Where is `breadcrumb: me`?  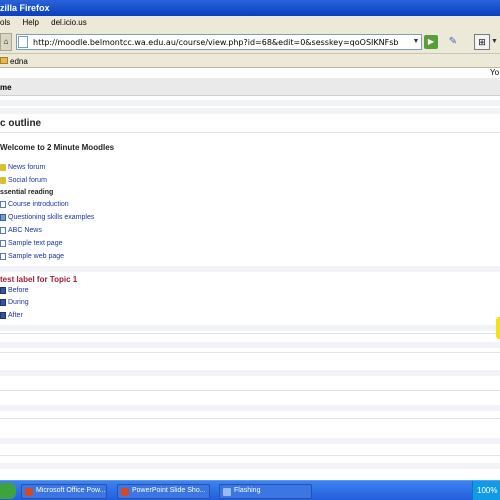 breadcrumb: me is located at coordinates (250, 87).